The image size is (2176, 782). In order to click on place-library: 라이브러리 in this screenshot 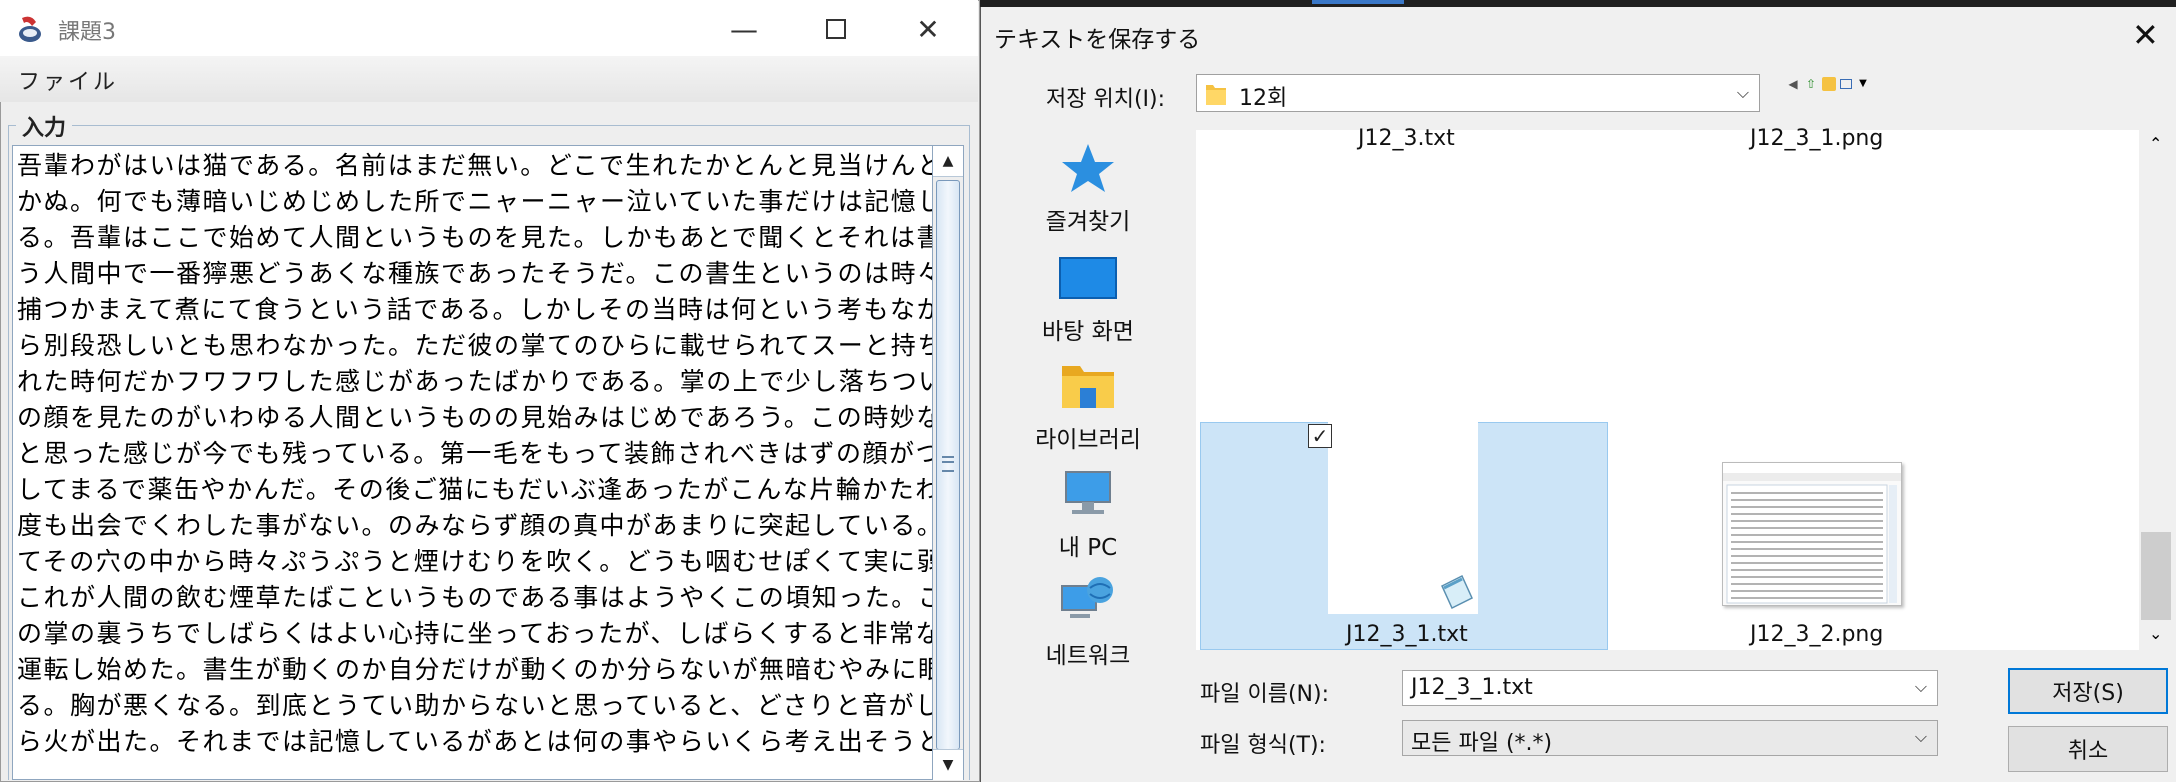, I will do `click(1088, 406)`.